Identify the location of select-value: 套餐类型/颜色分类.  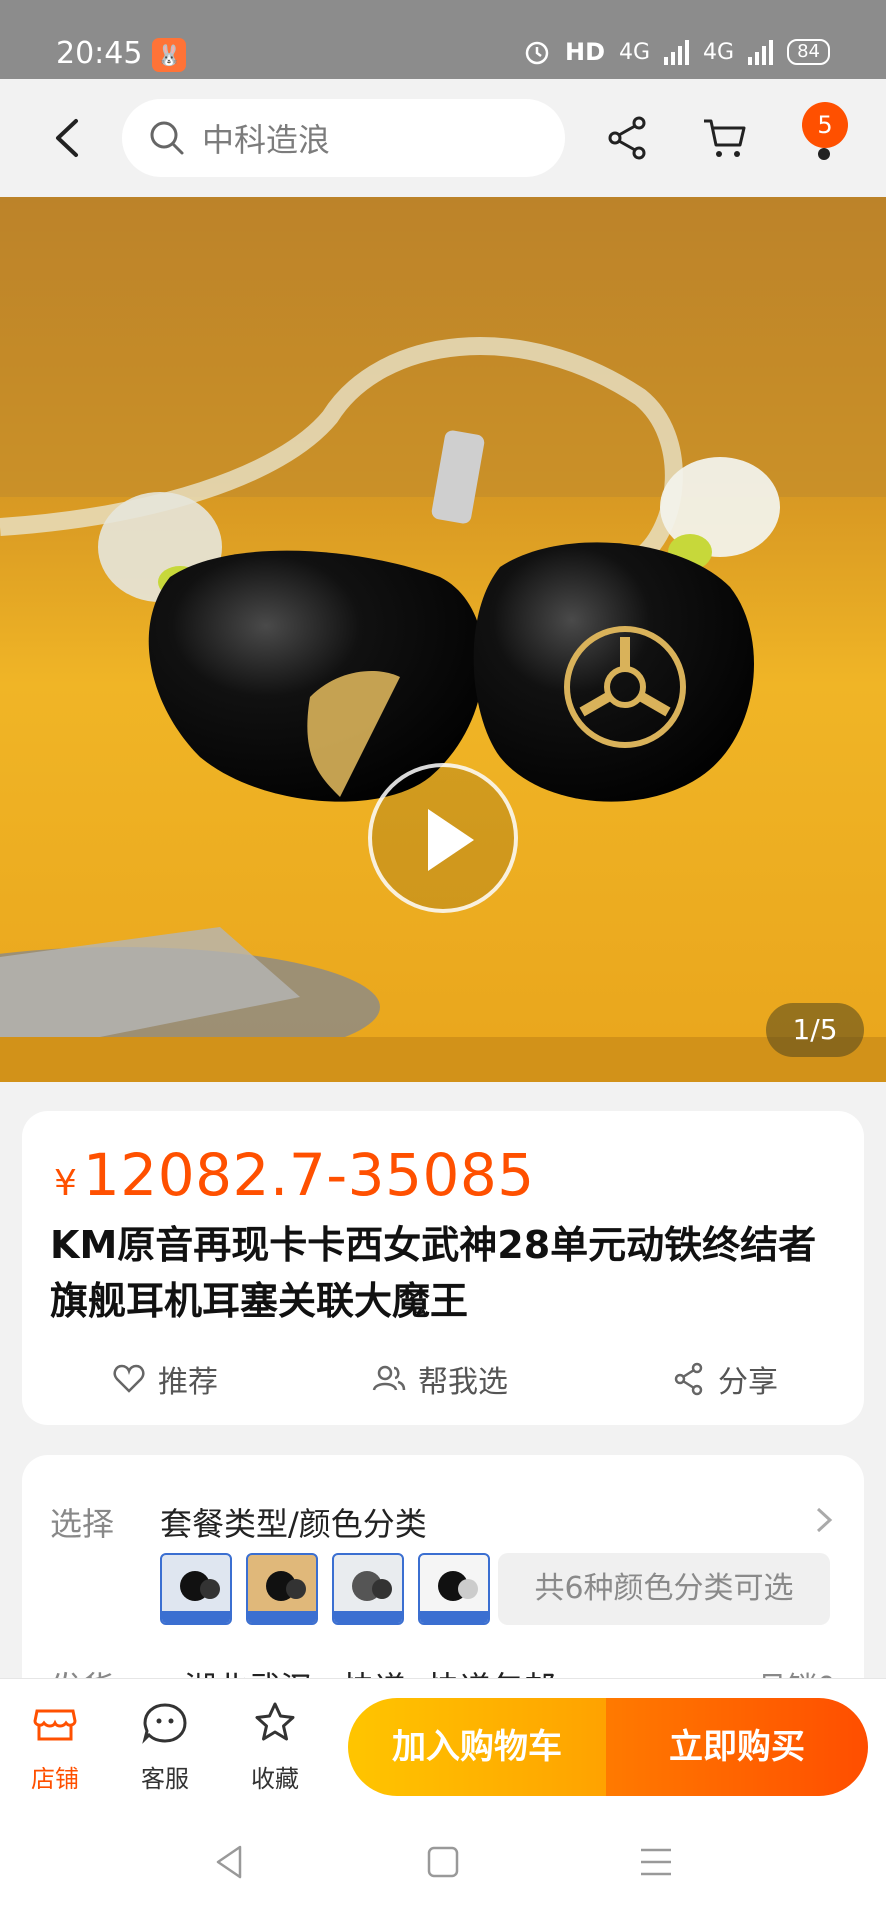
(293, 1522).